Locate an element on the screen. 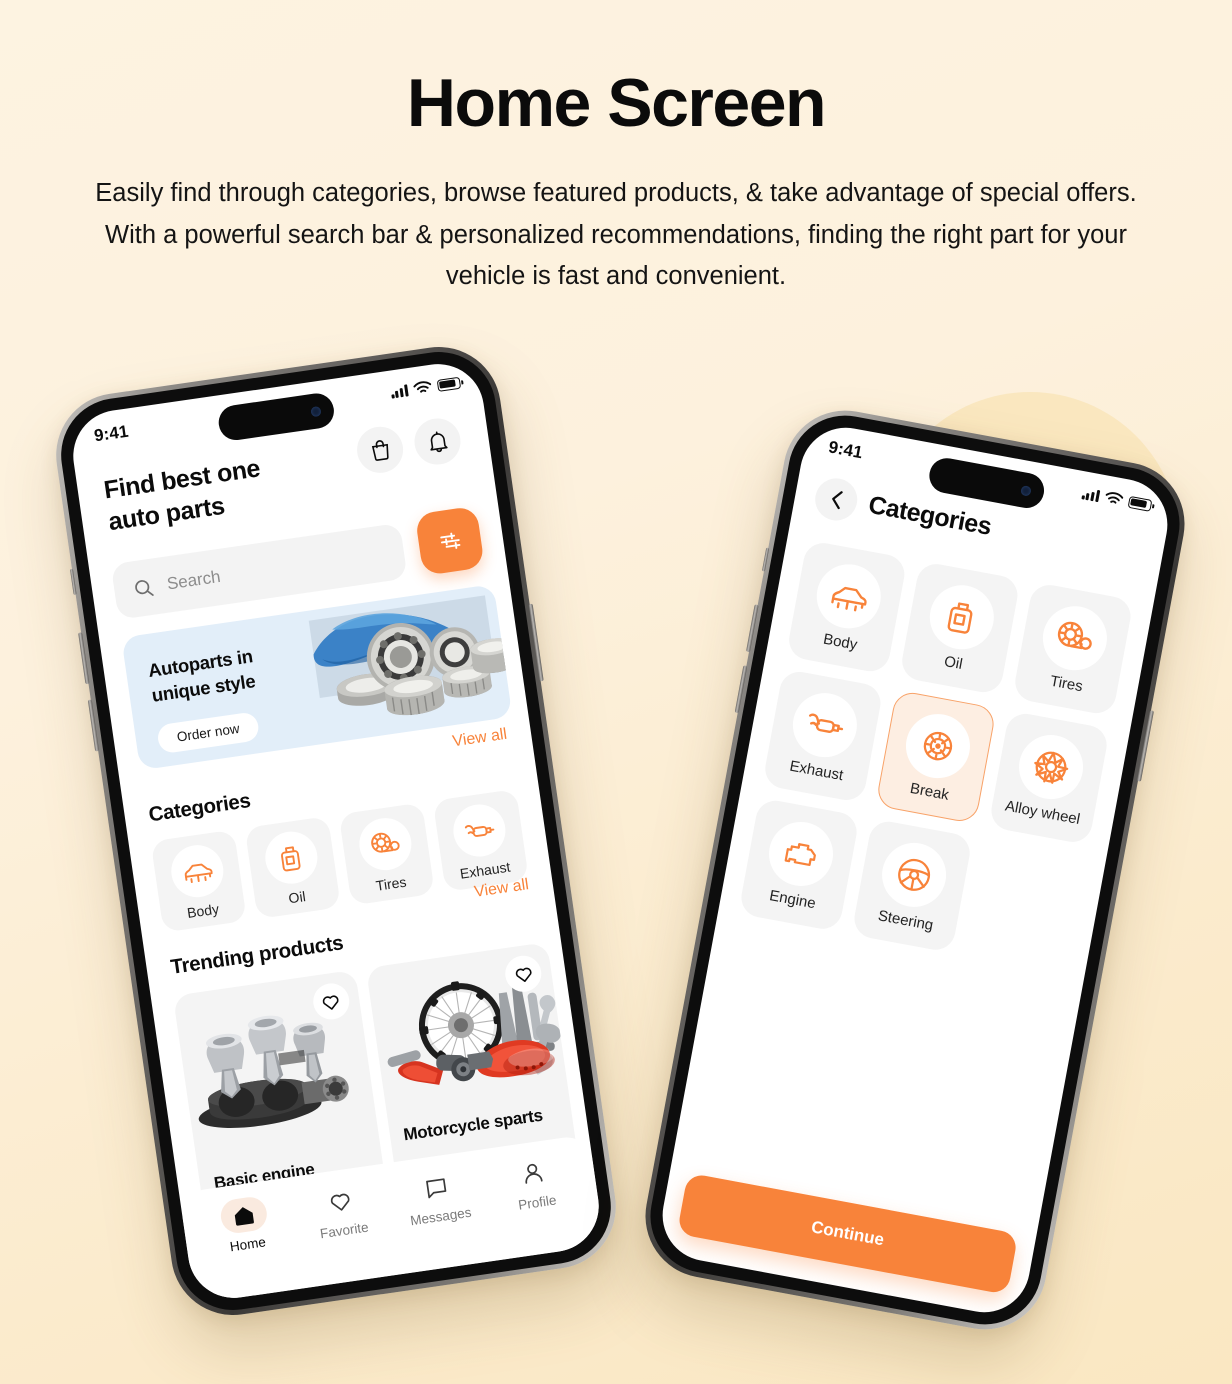 Image resolution: width=1232 pixels, height=1384 pixels. person-icon is located at coordinates (533, 1173).